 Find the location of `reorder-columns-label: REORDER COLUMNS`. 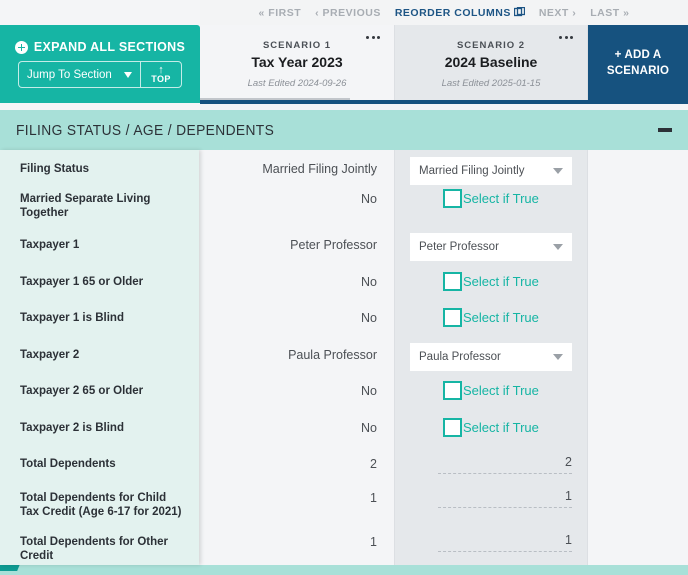

reorder-columns-label: REORDER COLUMNS is located at coordinates (452, 13).